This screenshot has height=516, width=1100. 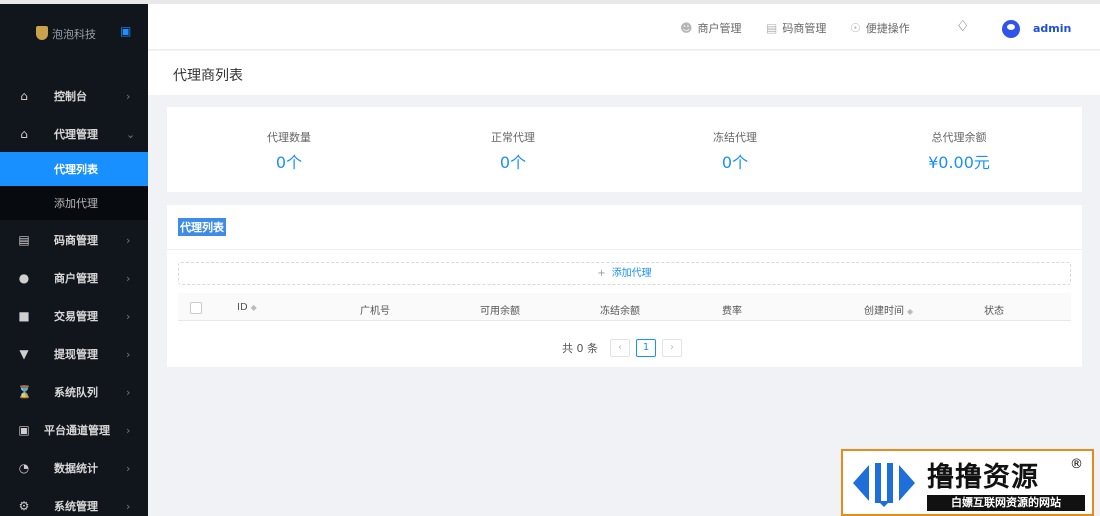 I want to click on pie-chart-icon: ◔, so click(x=24, y=468).